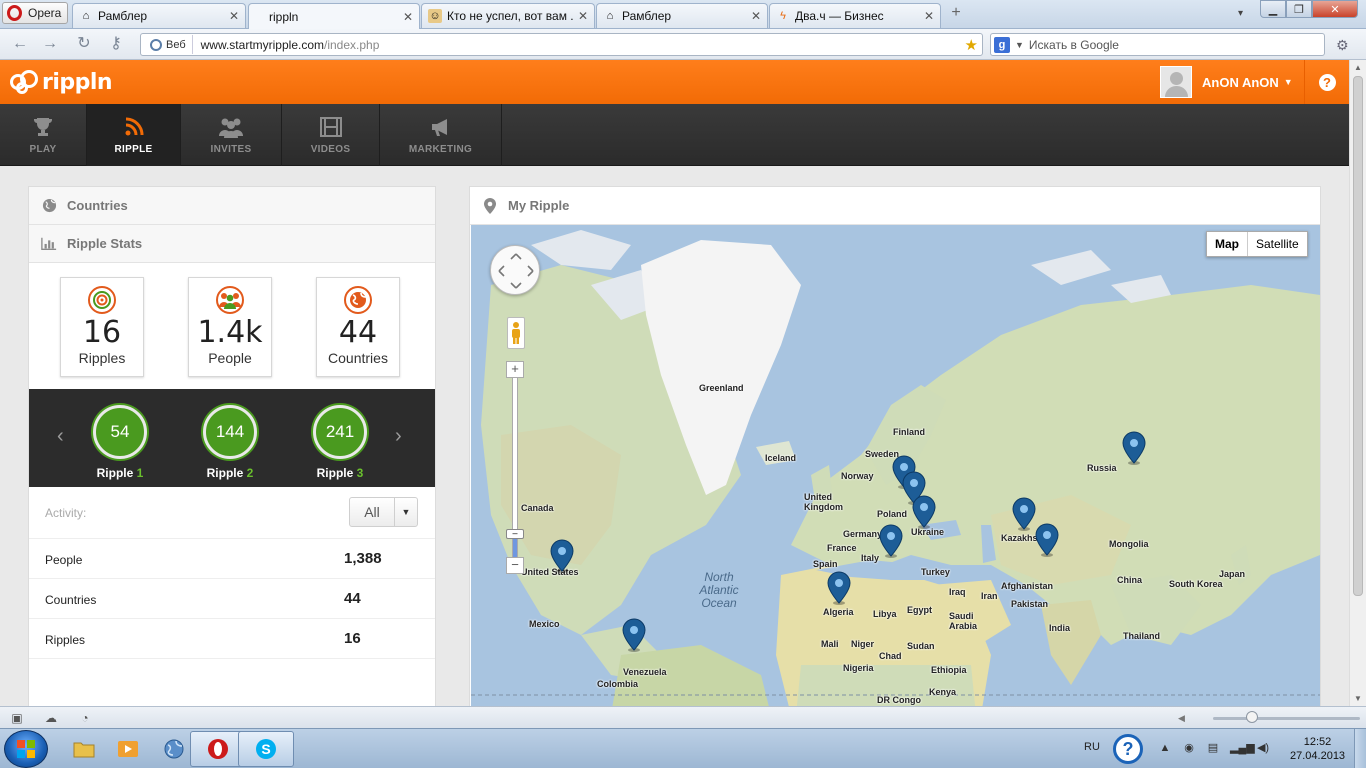 This screenshot has height=768, width=1366. What do you see at coordinates (891, 541) in the screenshot?
I see `map-marker-italy` at bounding box center [891, 541].